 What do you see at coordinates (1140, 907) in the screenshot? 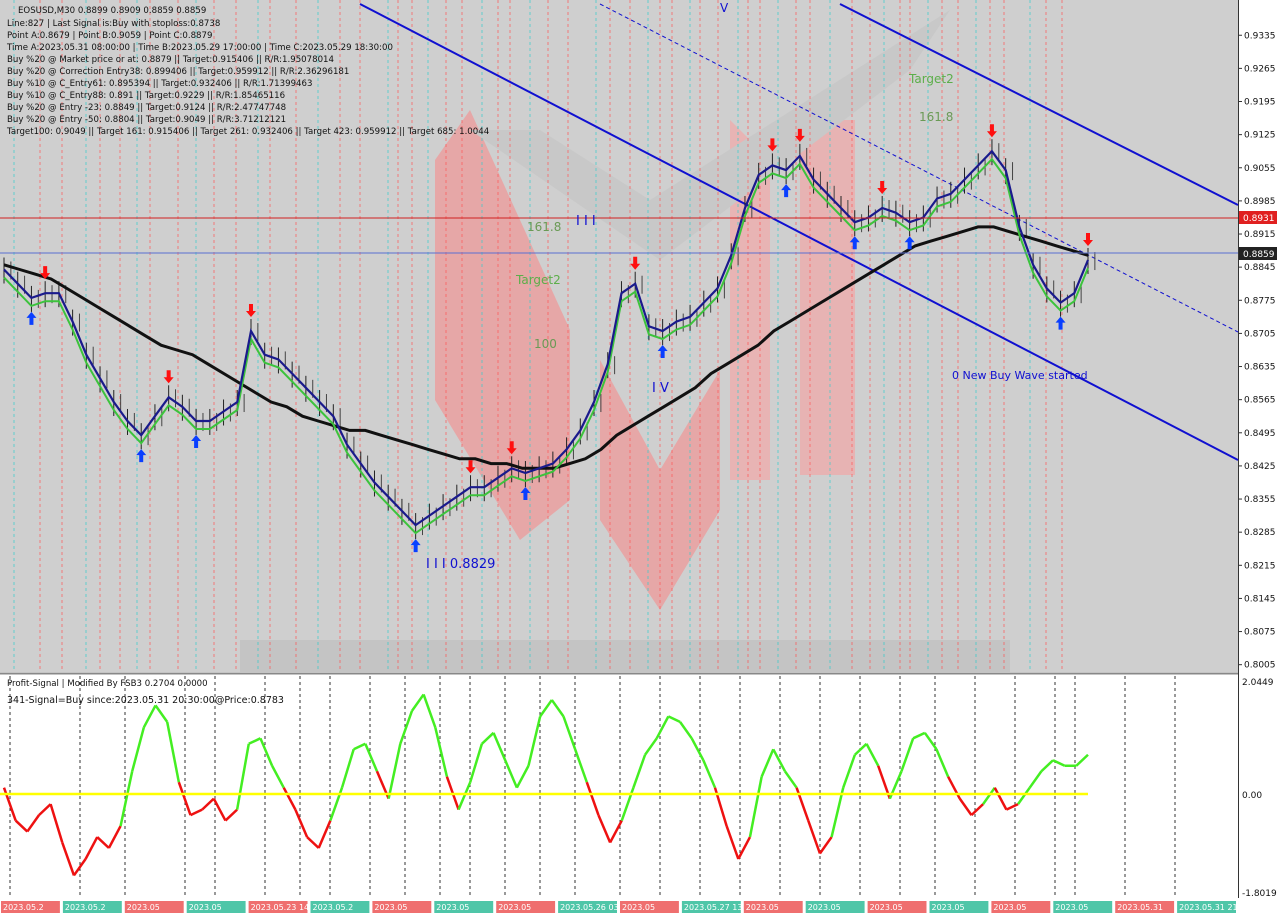
I see `time-label: 2023.05.31` at bounding box center [1140, 907].